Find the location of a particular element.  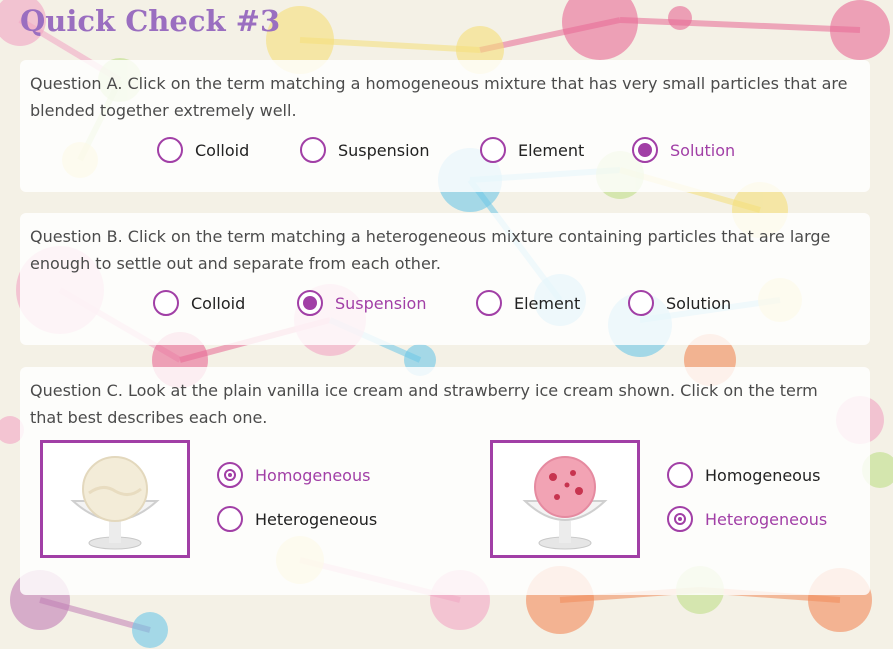

strawberry-option-heterogeneous: Heterogeneous is located at coordinates (747, 519).